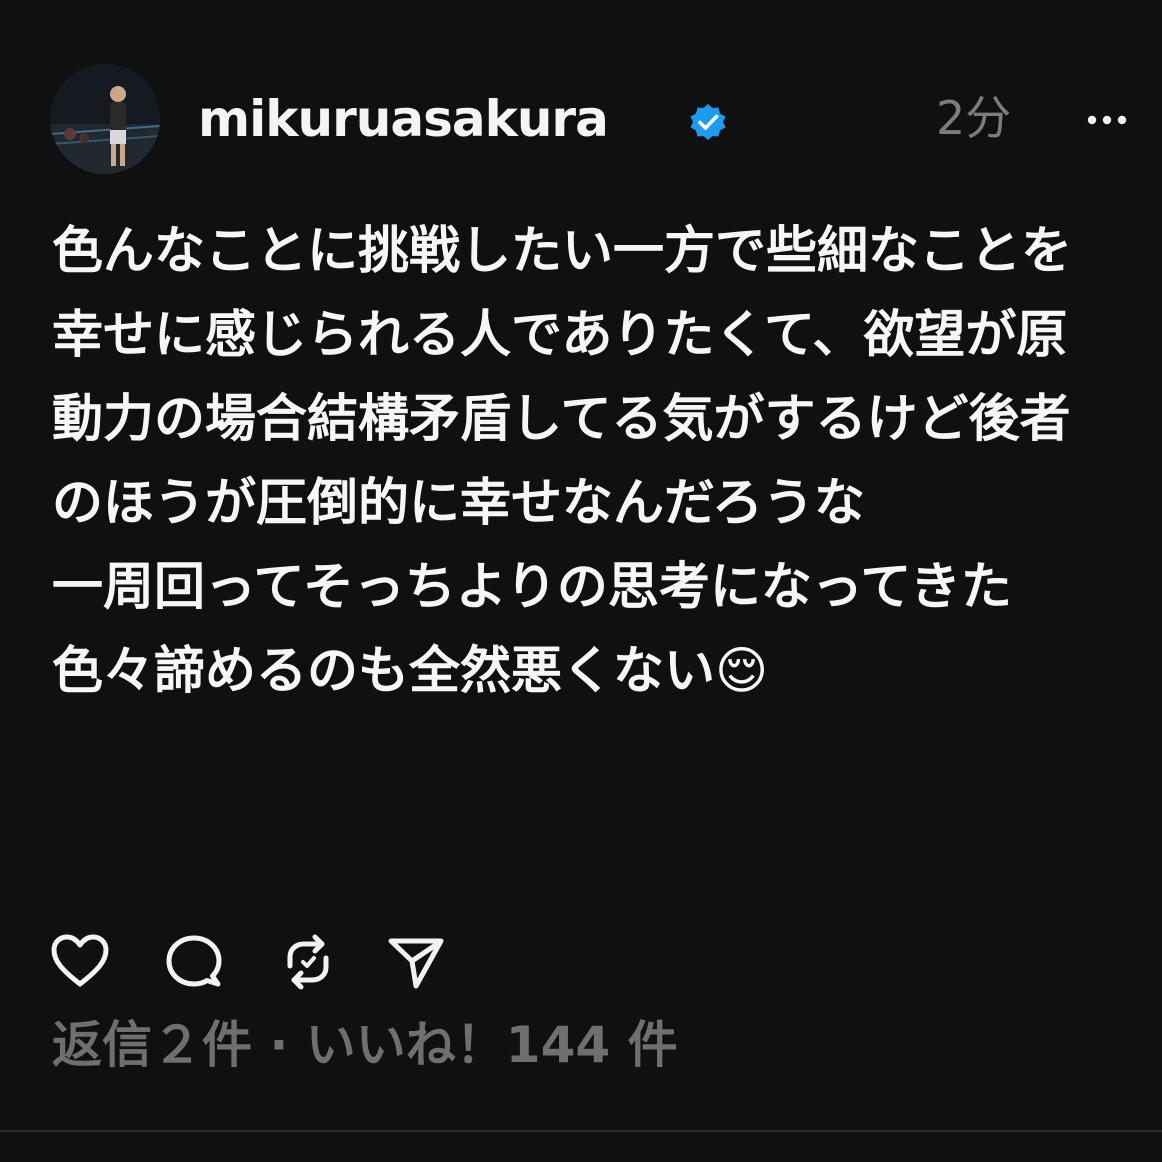  Describe the element at coordinates (194, 962) in the screenshot. I see `comment-bubble-icon` at that location.